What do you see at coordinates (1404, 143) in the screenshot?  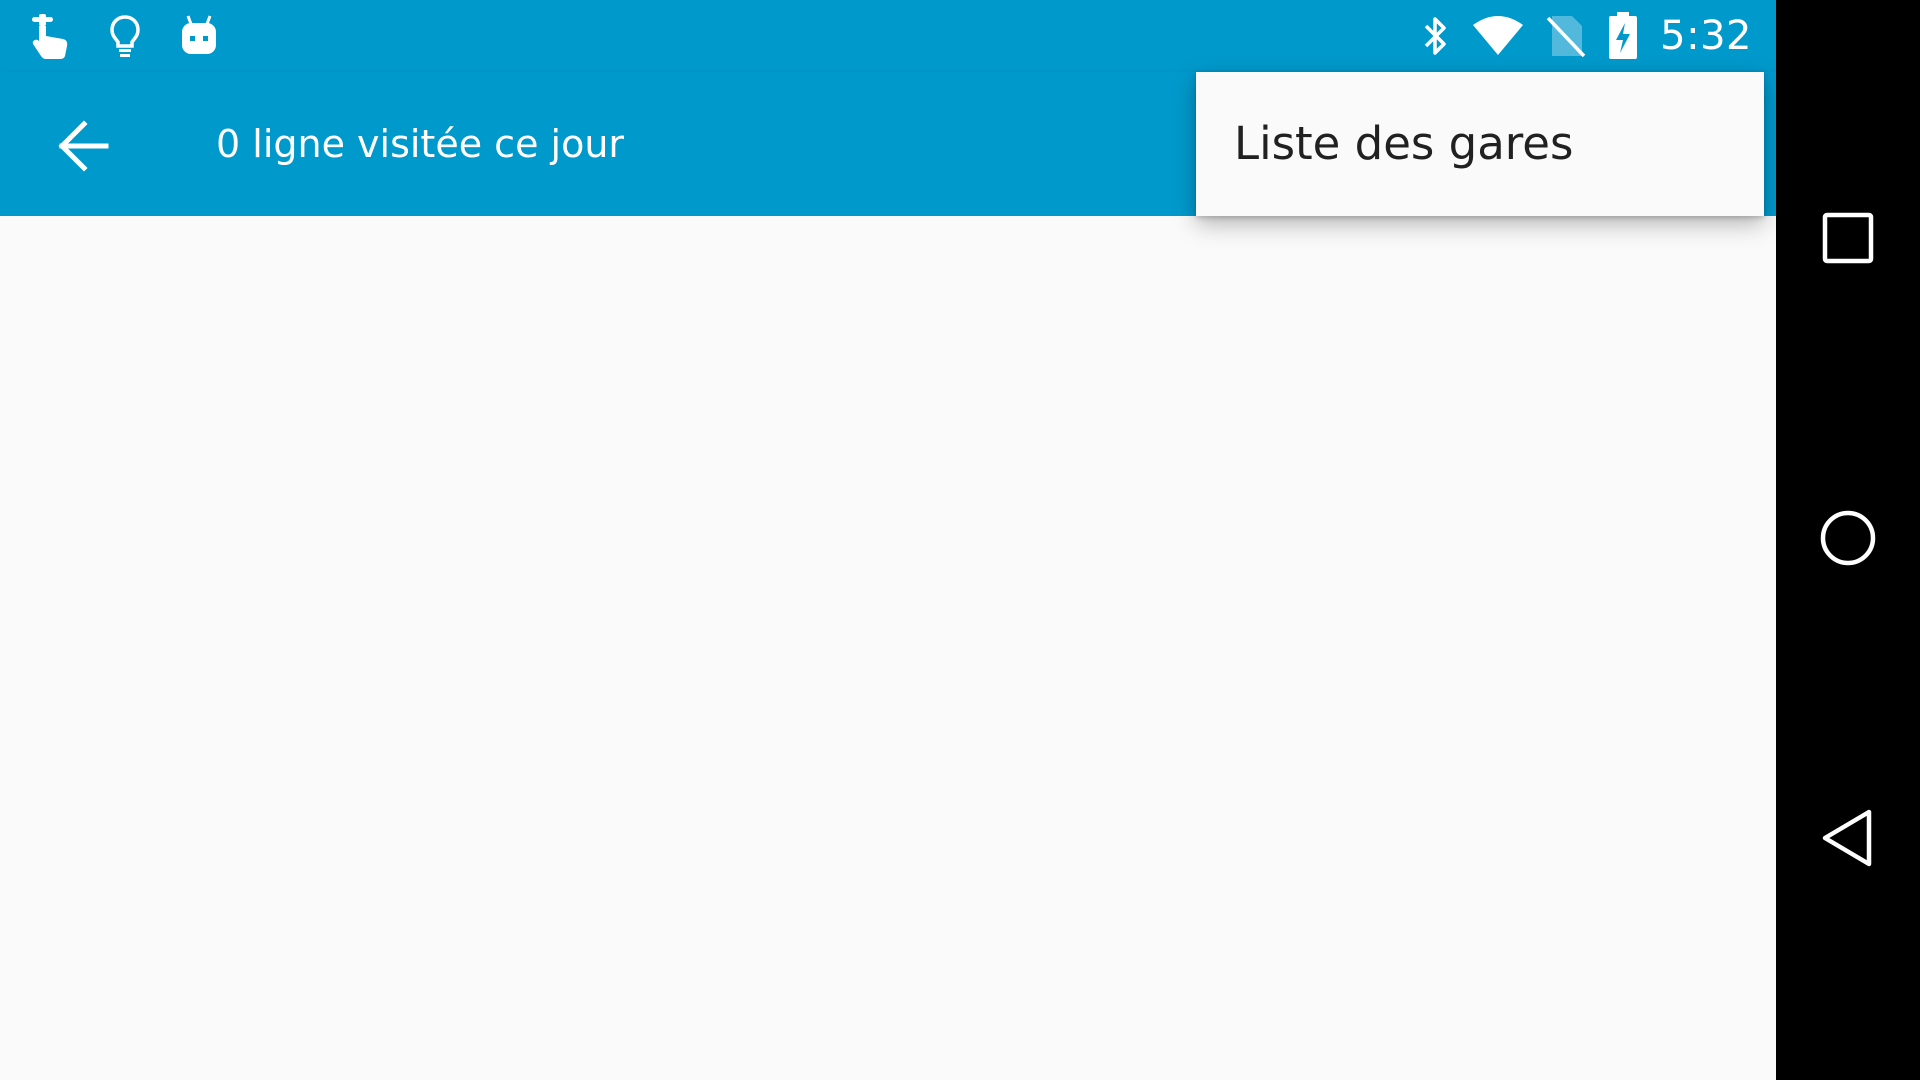 I see `menu-item-label: Liste des gares` at bounding box center [1404, 143].